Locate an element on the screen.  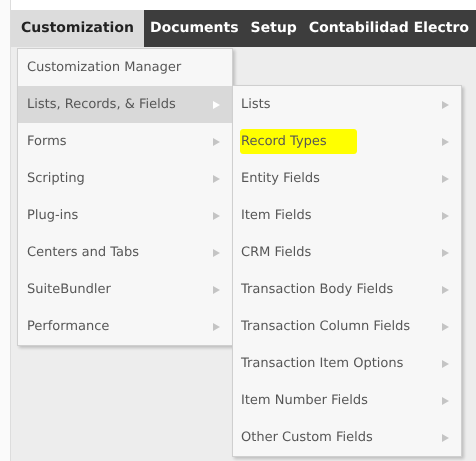
menu-item: Forms is located at coordinates (125, 141).